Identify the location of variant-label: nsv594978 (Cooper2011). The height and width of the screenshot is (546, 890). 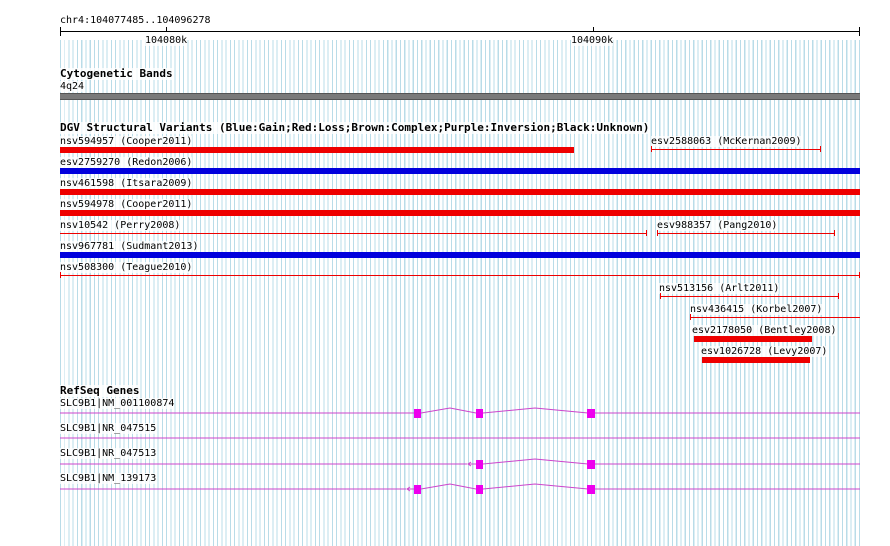
(126, 204).